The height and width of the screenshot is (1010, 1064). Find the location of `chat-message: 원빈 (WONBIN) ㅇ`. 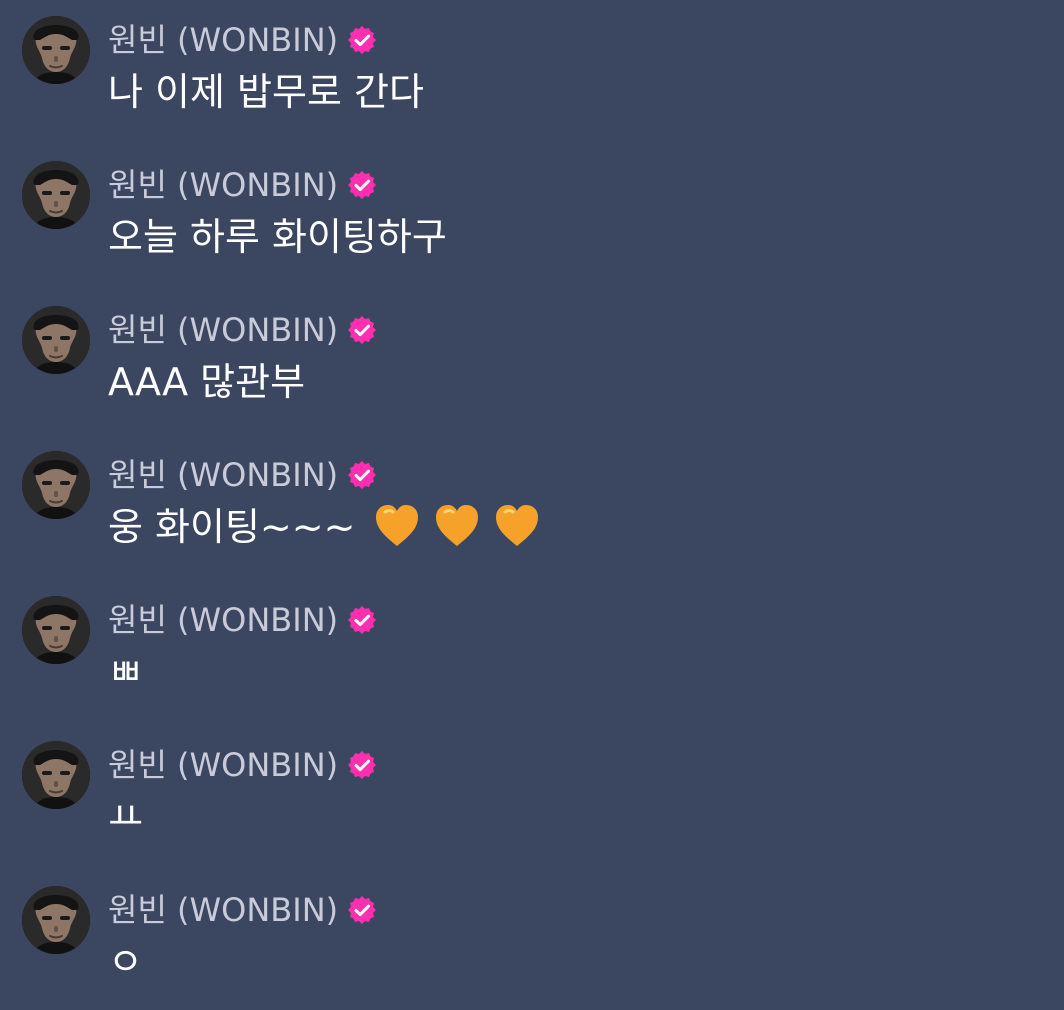

chat-message: 원빈 (WONBIN) ㅇ is located at coordinates (532, 940).